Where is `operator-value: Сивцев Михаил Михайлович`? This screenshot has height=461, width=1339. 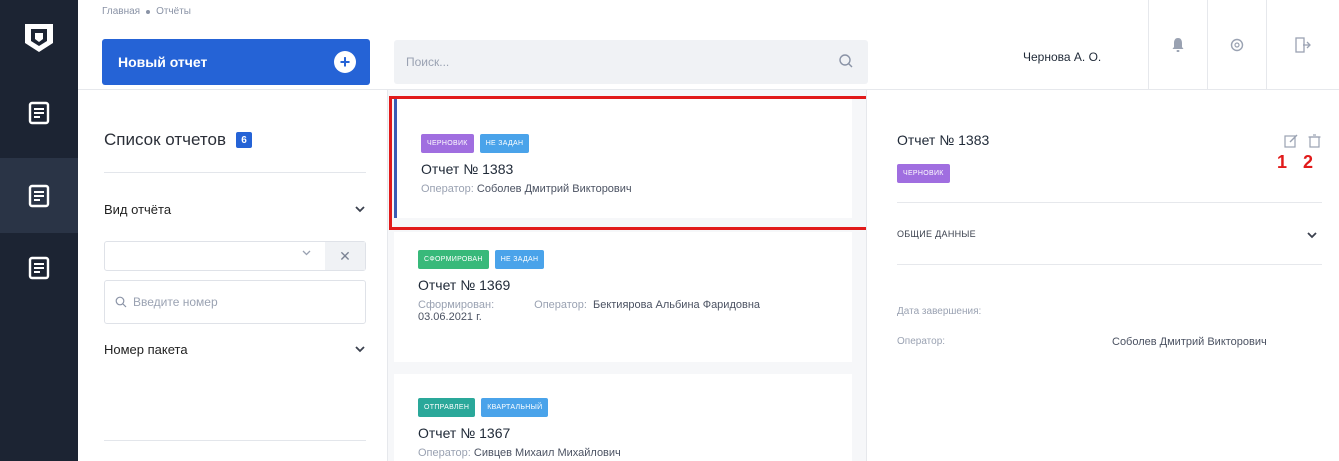
operator-value: Сивцев Михаил Михайлович is located at coordinates (547, 453).